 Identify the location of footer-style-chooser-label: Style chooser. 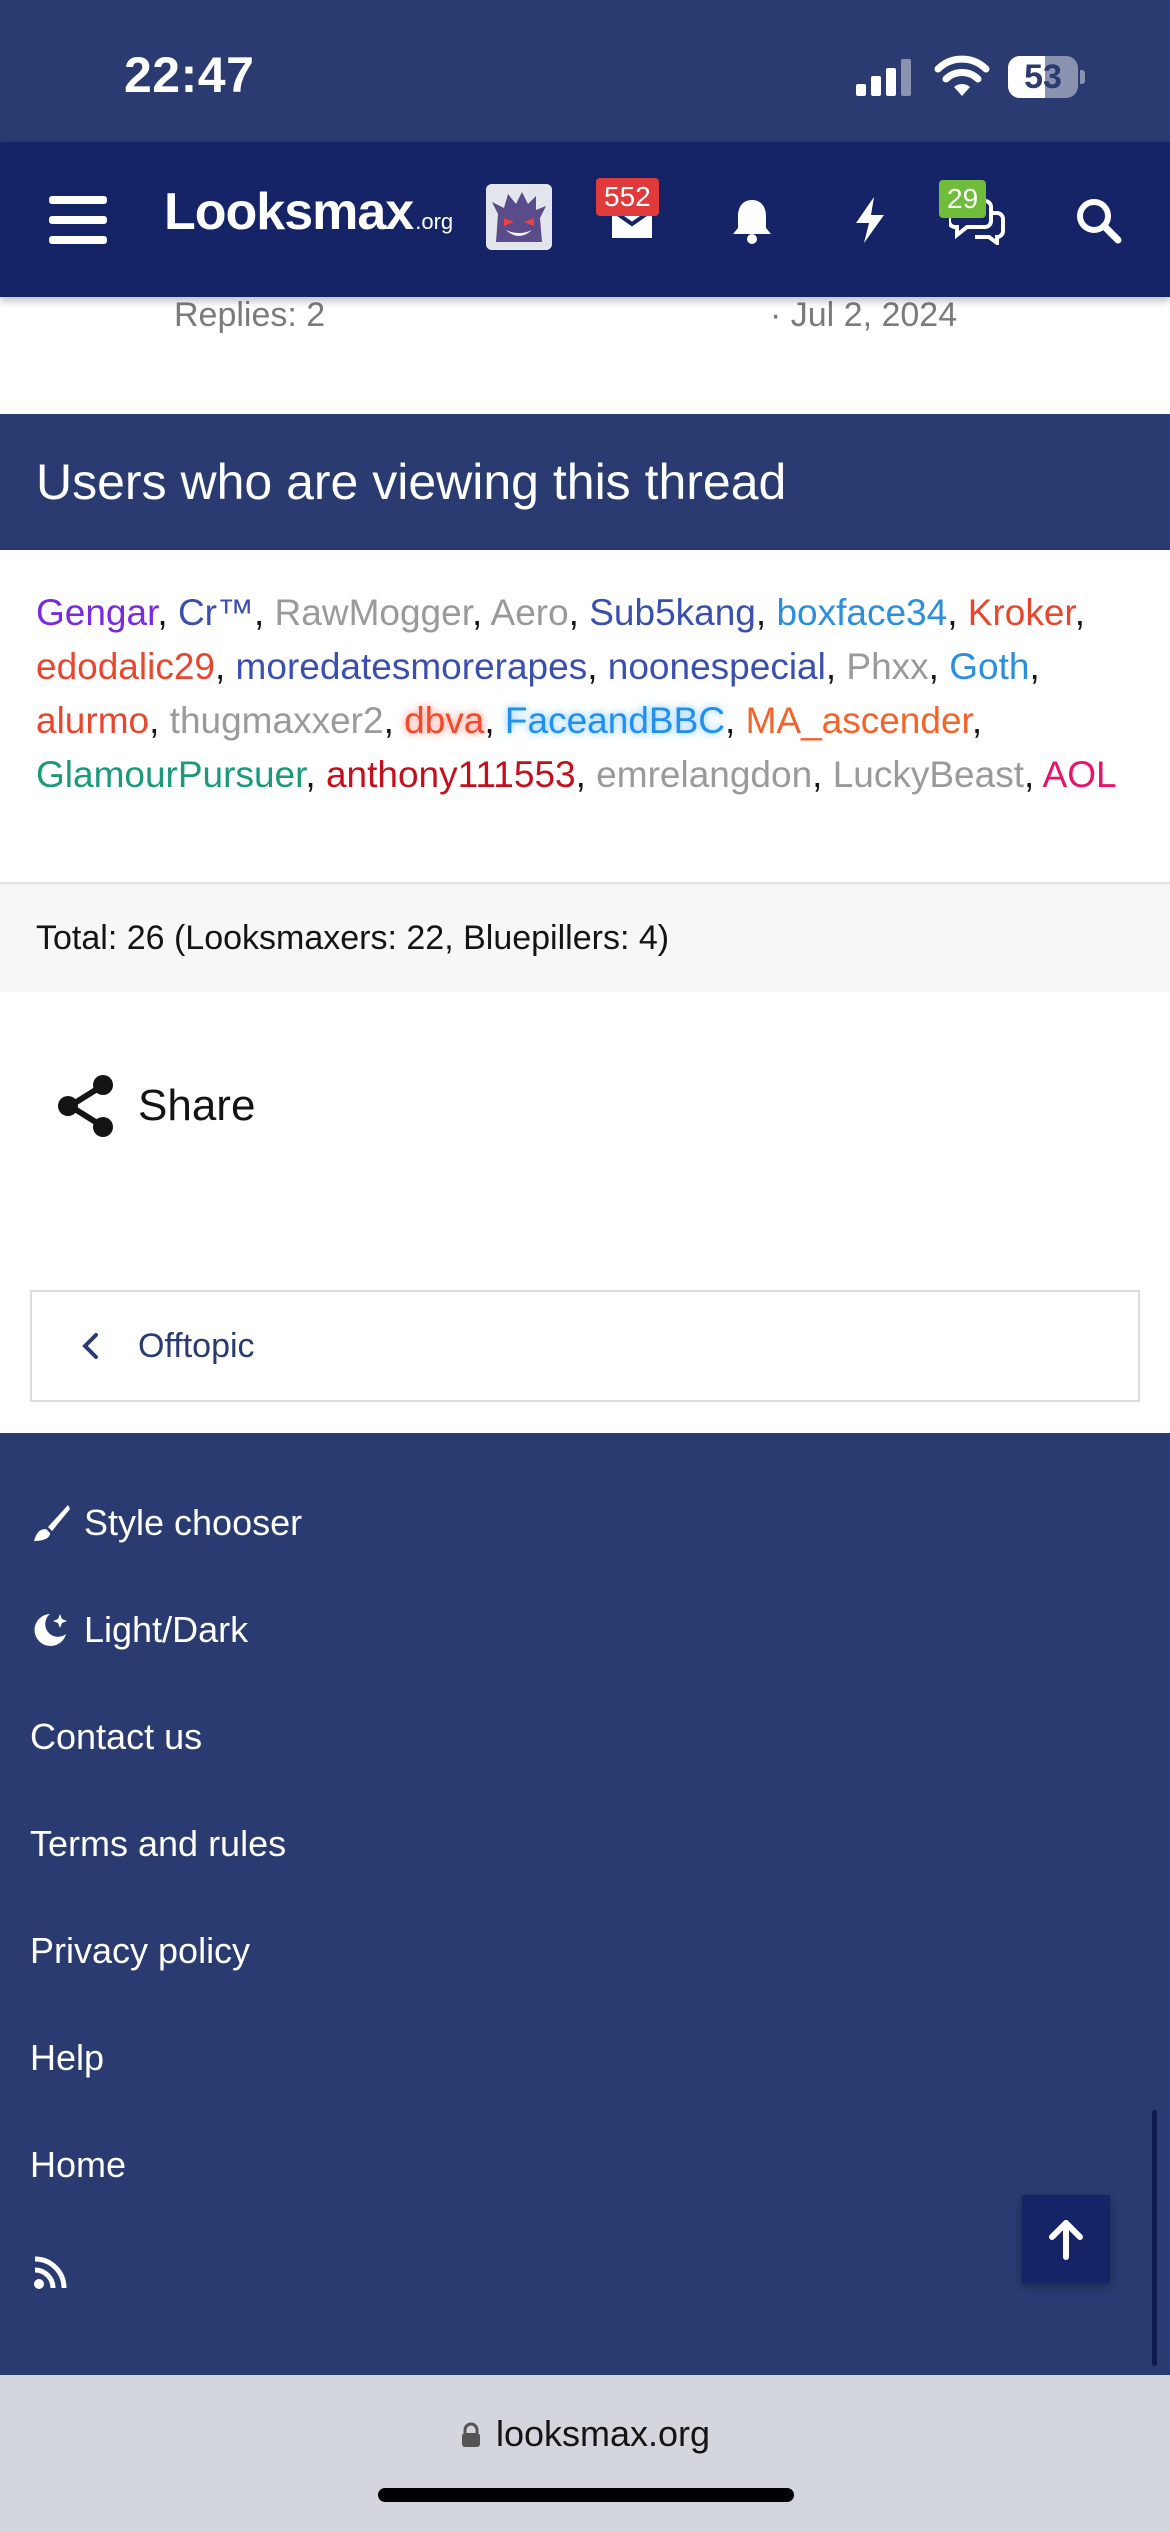
(193, 1522).